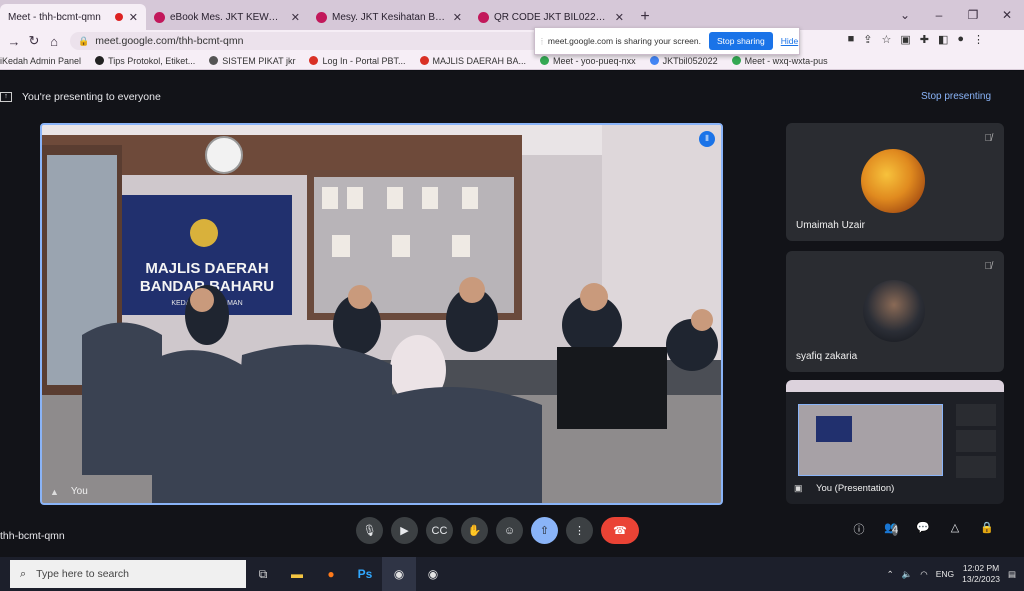  Describe the element at coordinates (169, 41) in the screenshot. I see `url-text: meet.google.com/thh-bcmt-qmn` at that location.